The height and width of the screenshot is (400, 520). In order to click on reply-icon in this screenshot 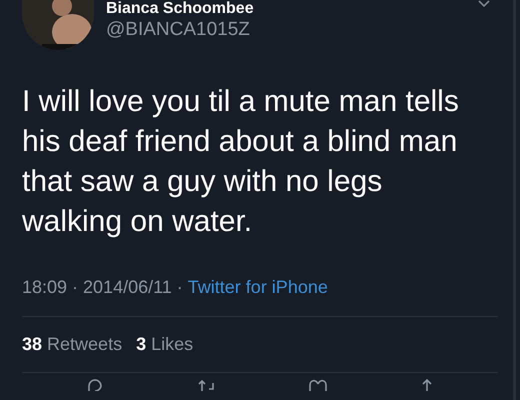, I will do `click(95, 385)`.